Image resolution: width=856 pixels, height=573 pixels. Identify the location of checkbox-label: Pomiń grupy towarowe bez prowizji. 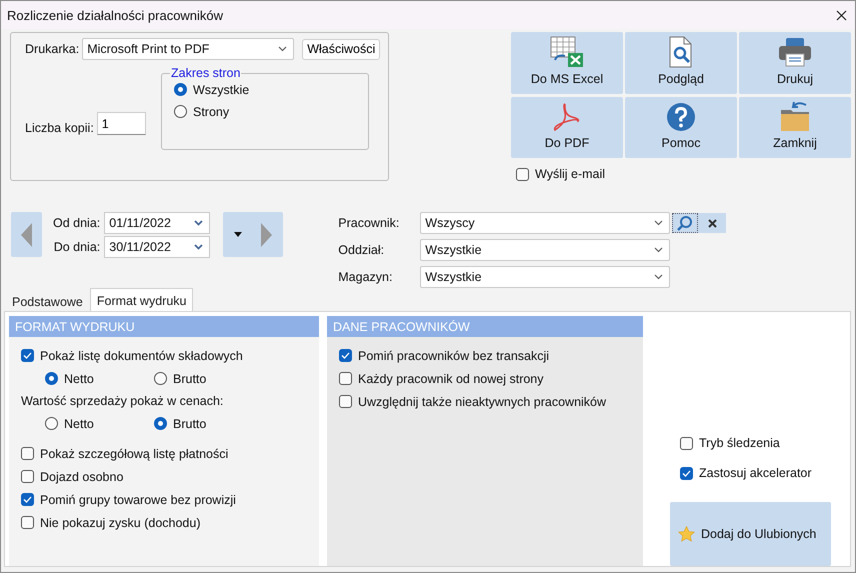
(138, 499).